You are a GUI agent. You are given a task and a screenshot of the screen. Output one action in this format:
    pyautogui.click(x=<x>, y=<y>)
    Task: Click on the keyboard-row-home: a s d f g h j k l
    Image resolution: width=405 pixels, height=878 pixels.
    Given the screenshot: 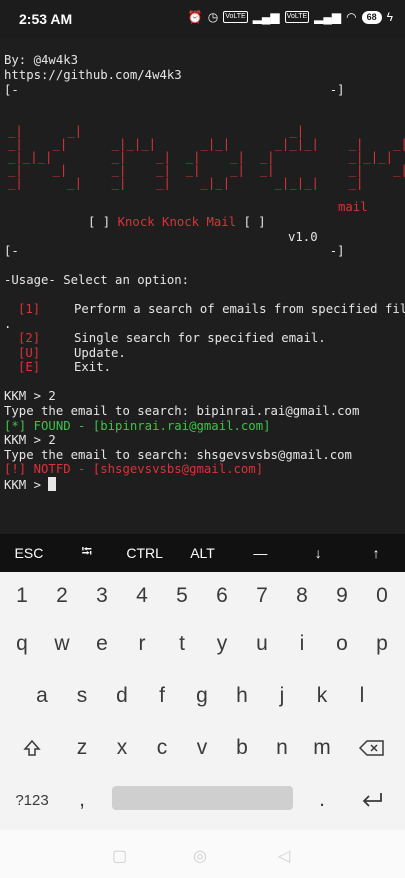 What is the action you would take?
    pyautogui.click(x=202, y=696)
    